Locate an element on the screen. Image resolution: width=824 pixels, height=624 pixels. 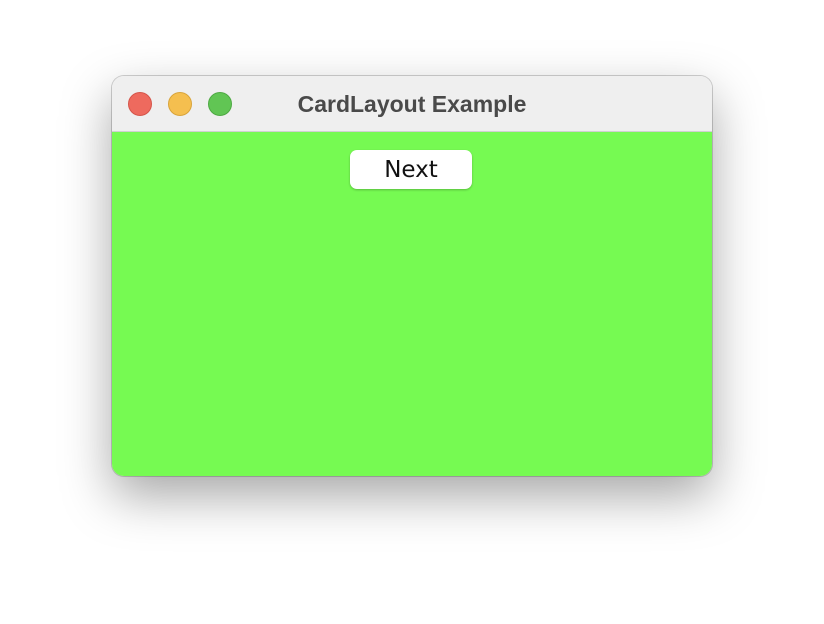
window-title: CardLayout Example is located at coordinates (412, 104).